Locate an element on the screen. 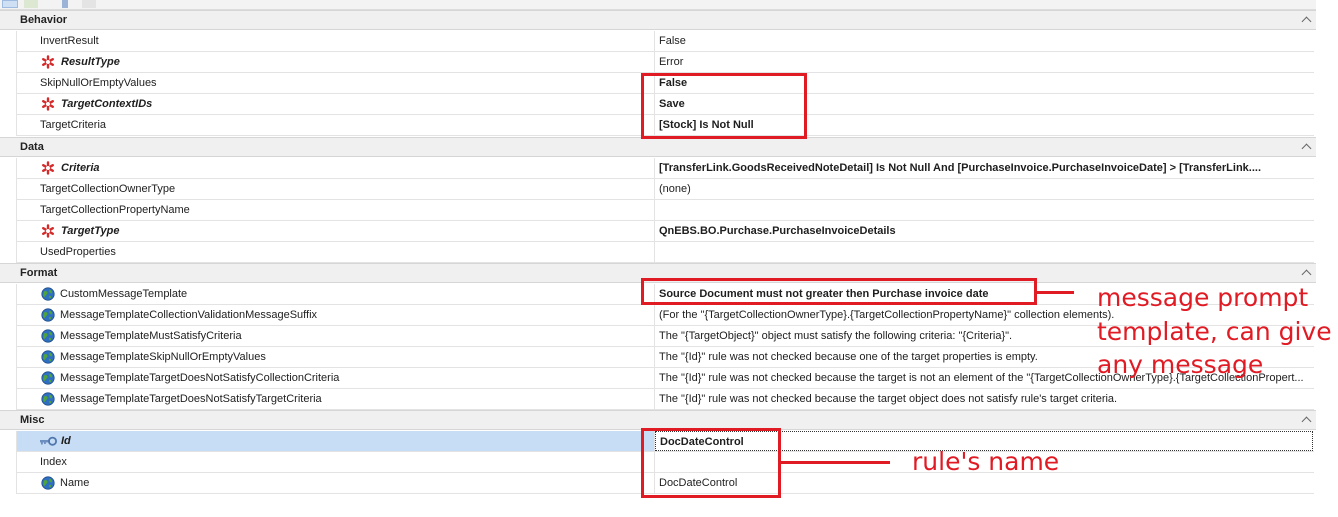  property-name: CustomMessageTemplate is located at coordinates (124, 294).